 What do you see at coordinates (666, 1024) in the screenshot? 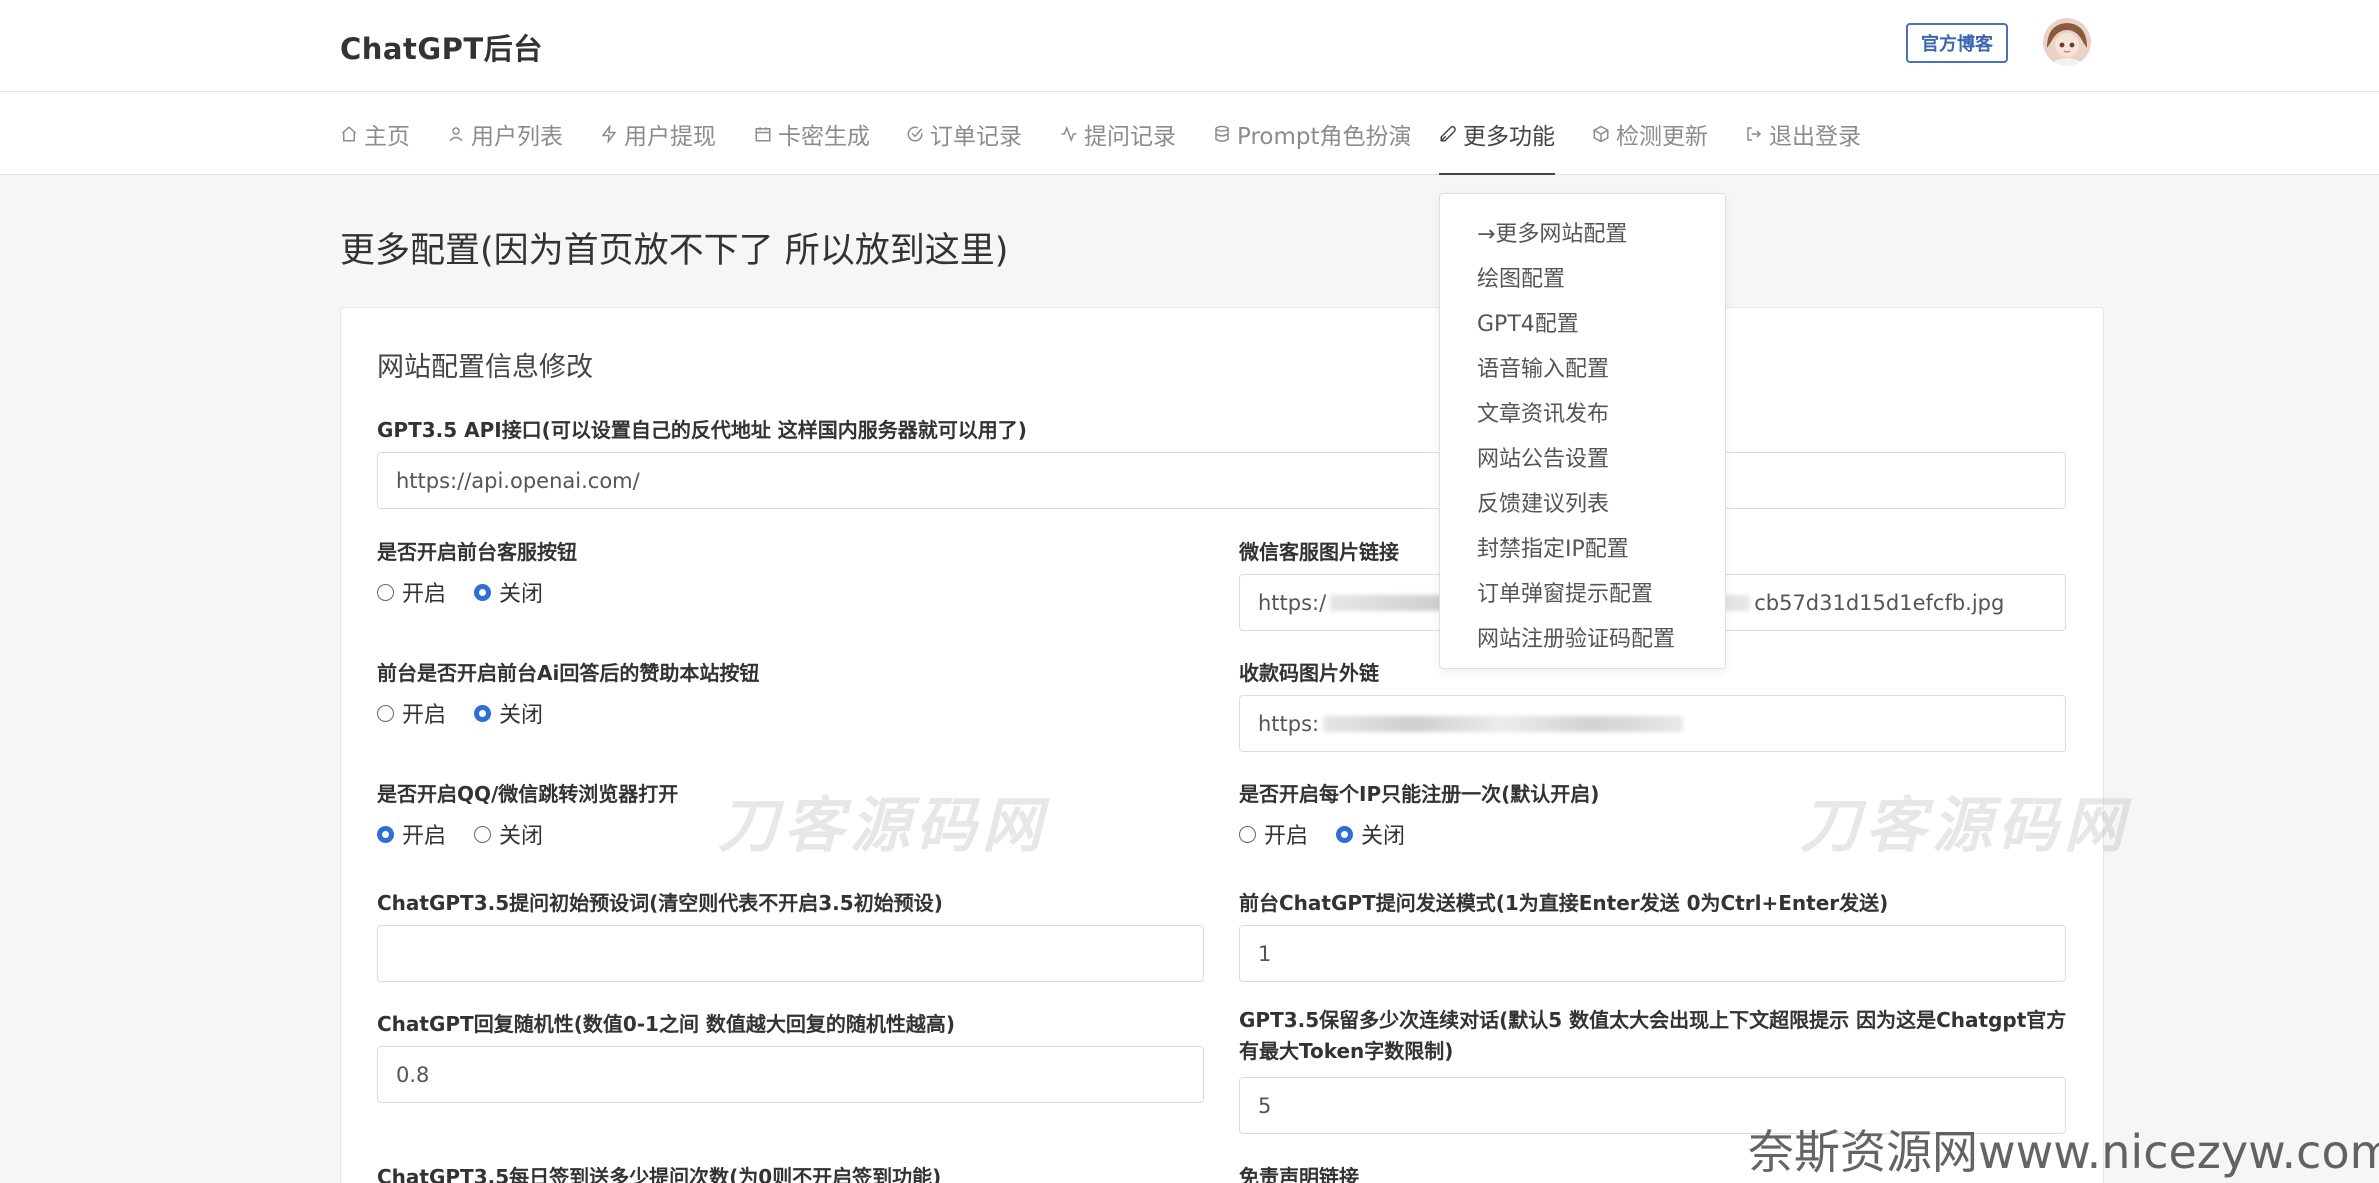
I see `randomness-label: ChatGPT回复随机性(数值0-1之间 数值越大回复的随机性越高)` at bounding box center [666, 1024].